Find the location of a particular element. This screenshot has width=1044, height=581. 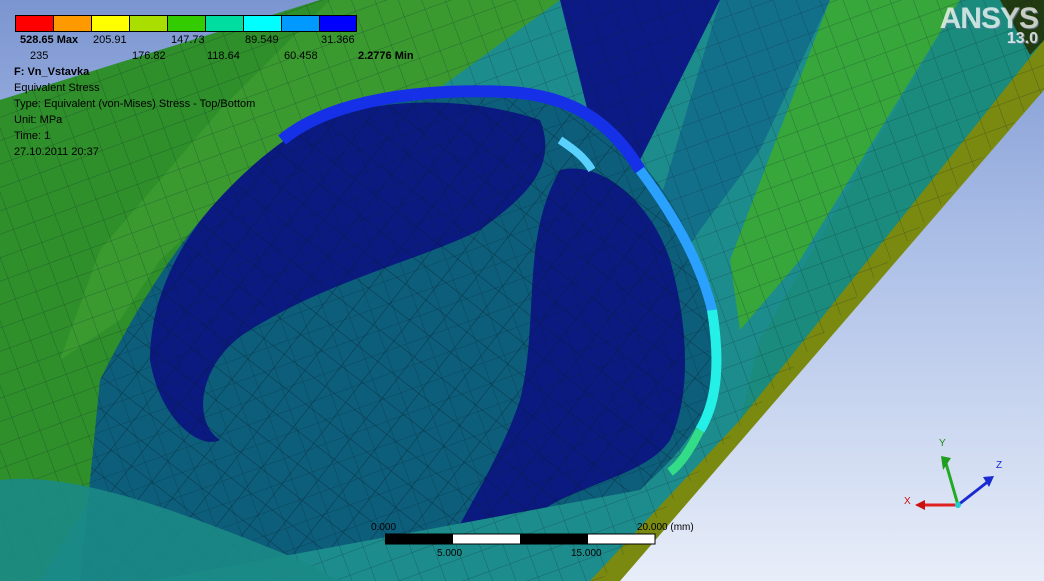

scale-label-three-quarter: 15.000 is located at coordinates (586, 553).